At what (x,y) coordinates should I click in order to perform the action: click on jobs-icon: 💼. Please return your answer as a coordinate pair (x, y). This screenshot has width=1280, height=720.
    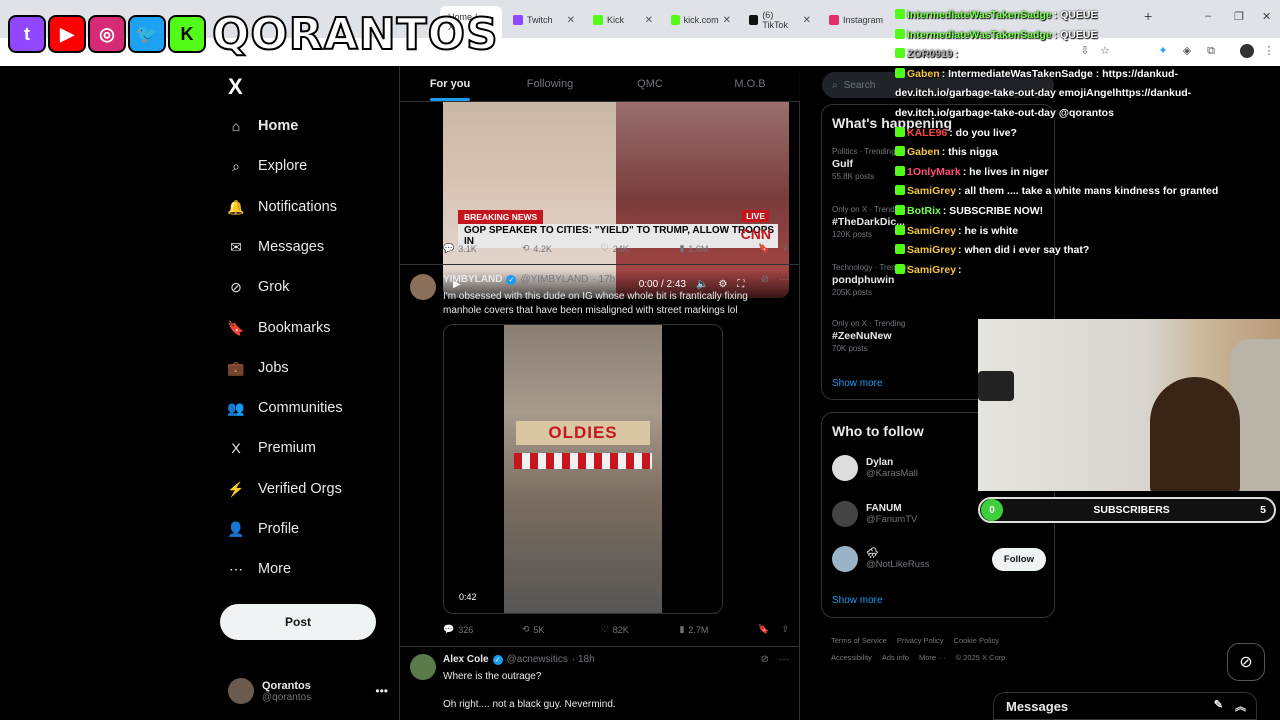
    Looking at the image, I should click on (236, 367).